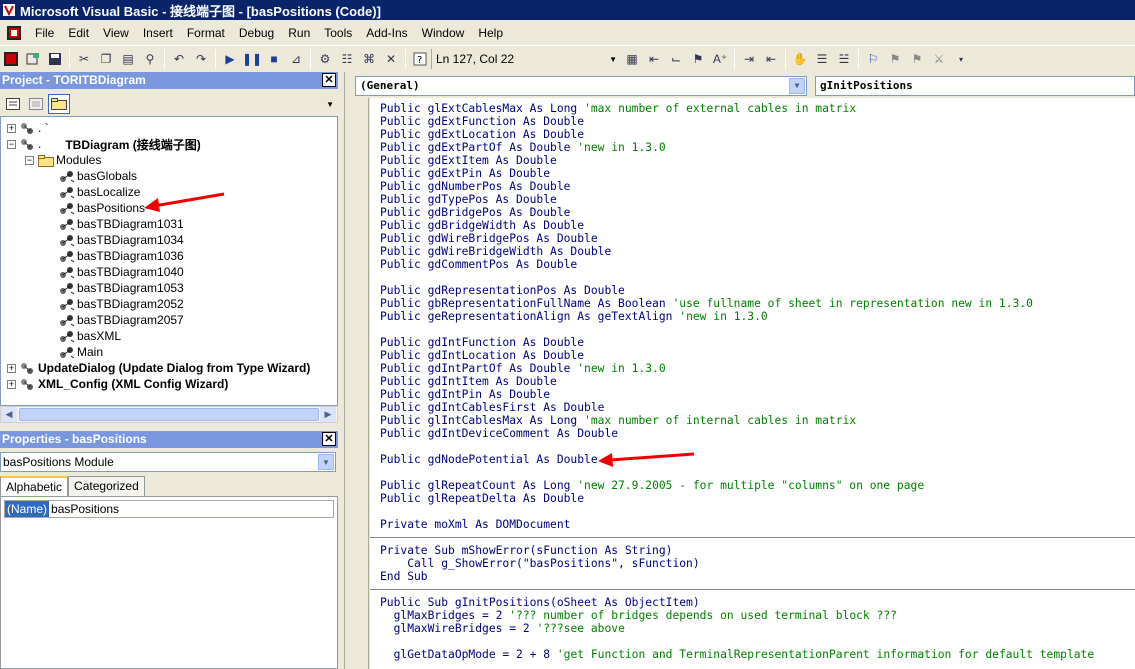 The image size is (1135, 669). Describe the element at coordinates (347, 59) in the screenshot. I see `properties-window-icon: ☷` at that location.